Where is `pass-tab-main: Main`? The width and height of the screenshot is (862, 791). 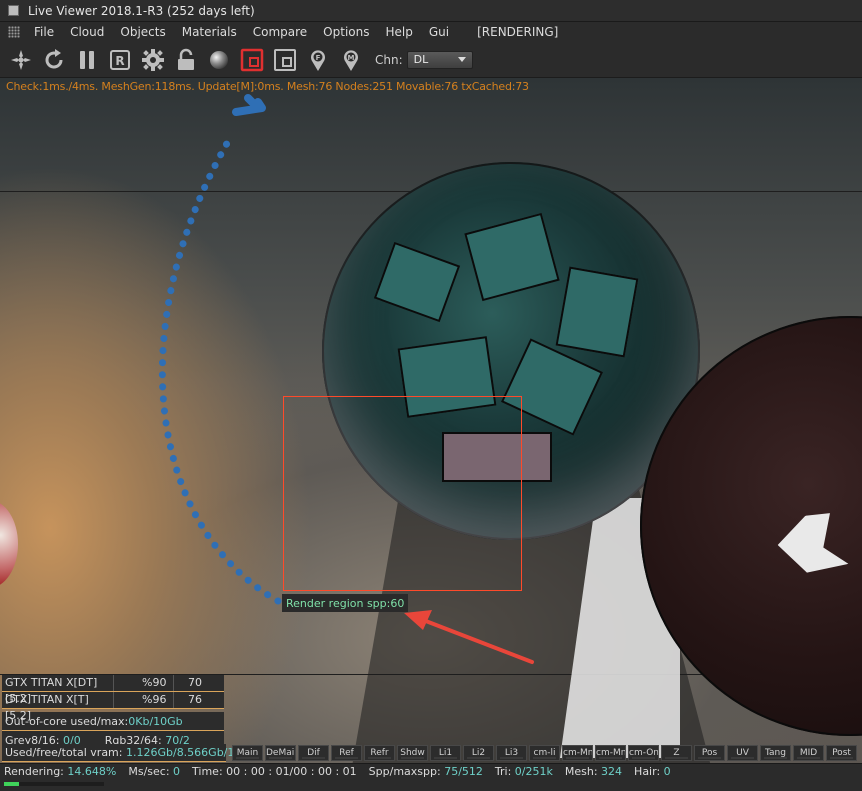 pass-tab-main: Main is located at coordinates (247, 753).